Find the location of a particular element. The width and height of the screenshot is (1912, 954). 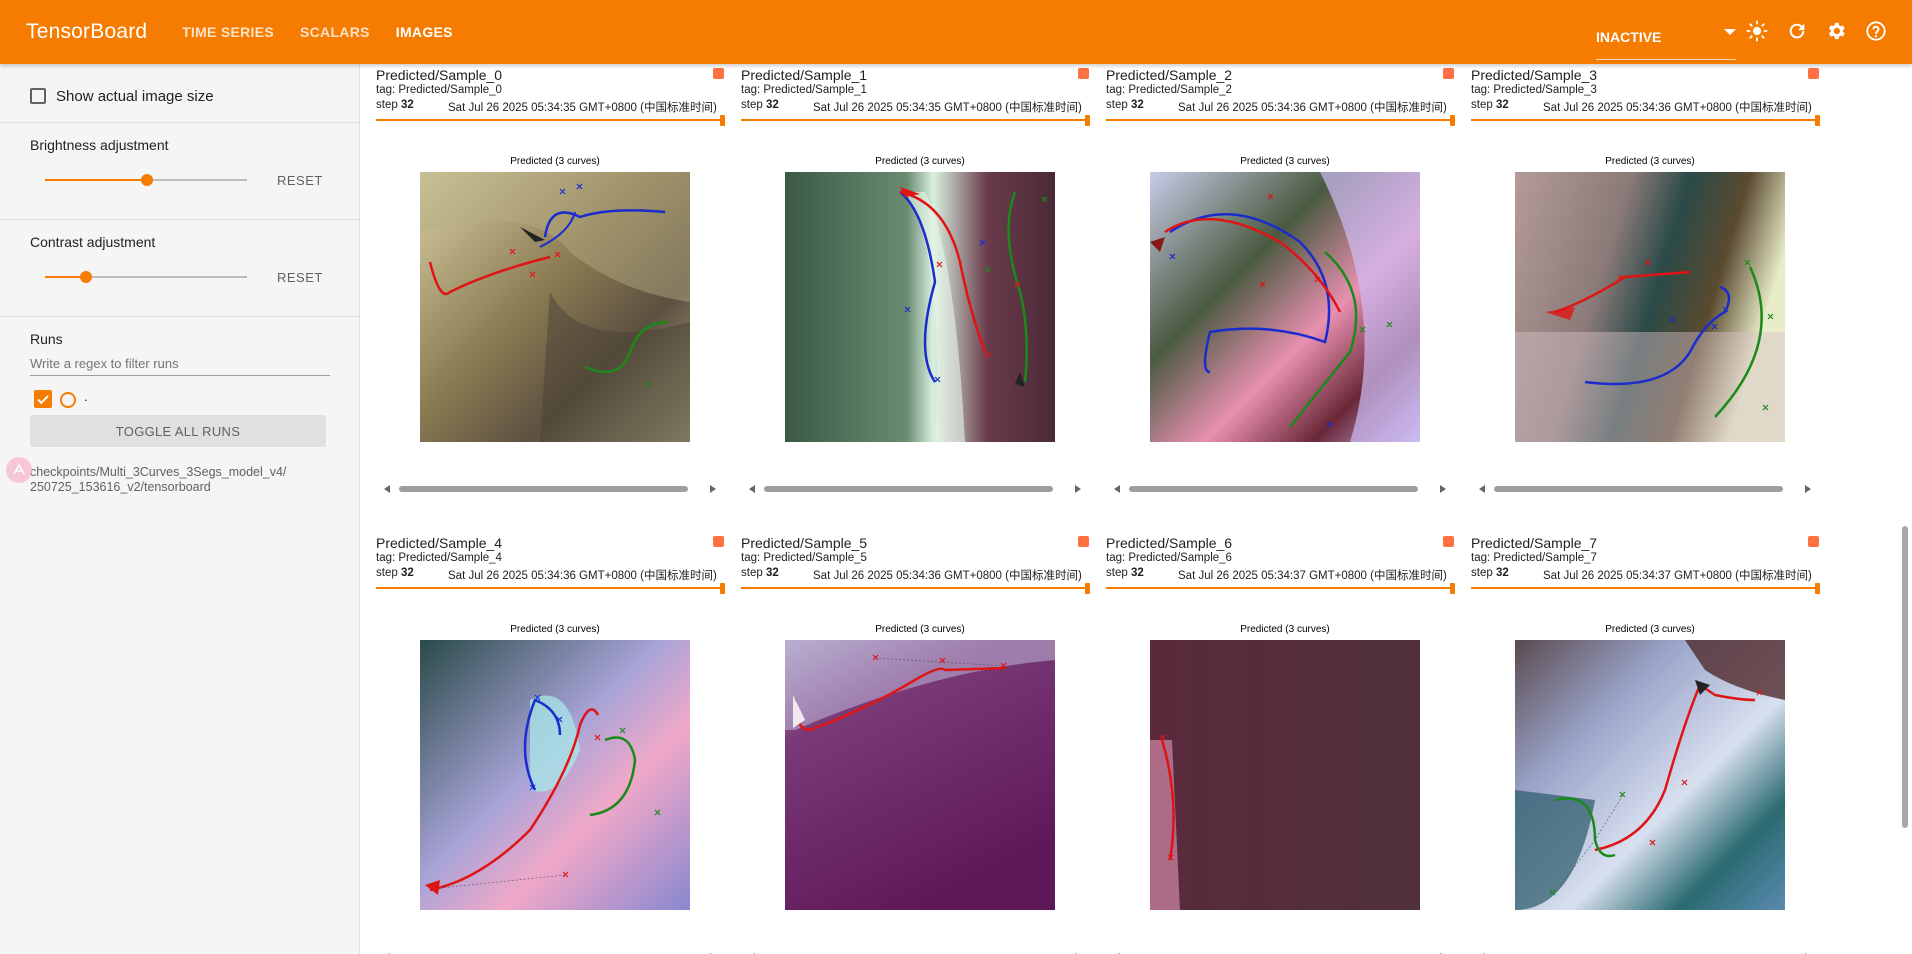

tab-images: IMAGES is located at coordinates (424, 32).